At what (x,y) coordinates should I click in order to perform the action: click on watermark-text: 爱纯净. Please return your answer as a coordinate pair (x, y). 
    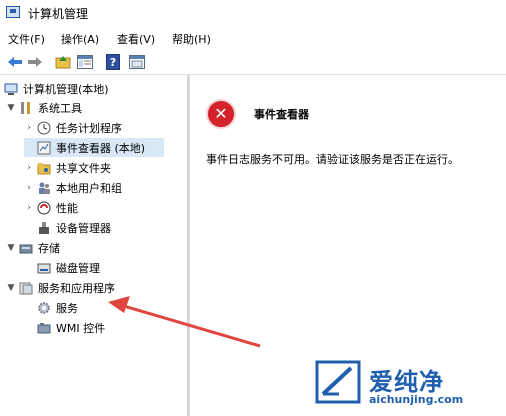
    Looking at the image, I should click on (406, 382).